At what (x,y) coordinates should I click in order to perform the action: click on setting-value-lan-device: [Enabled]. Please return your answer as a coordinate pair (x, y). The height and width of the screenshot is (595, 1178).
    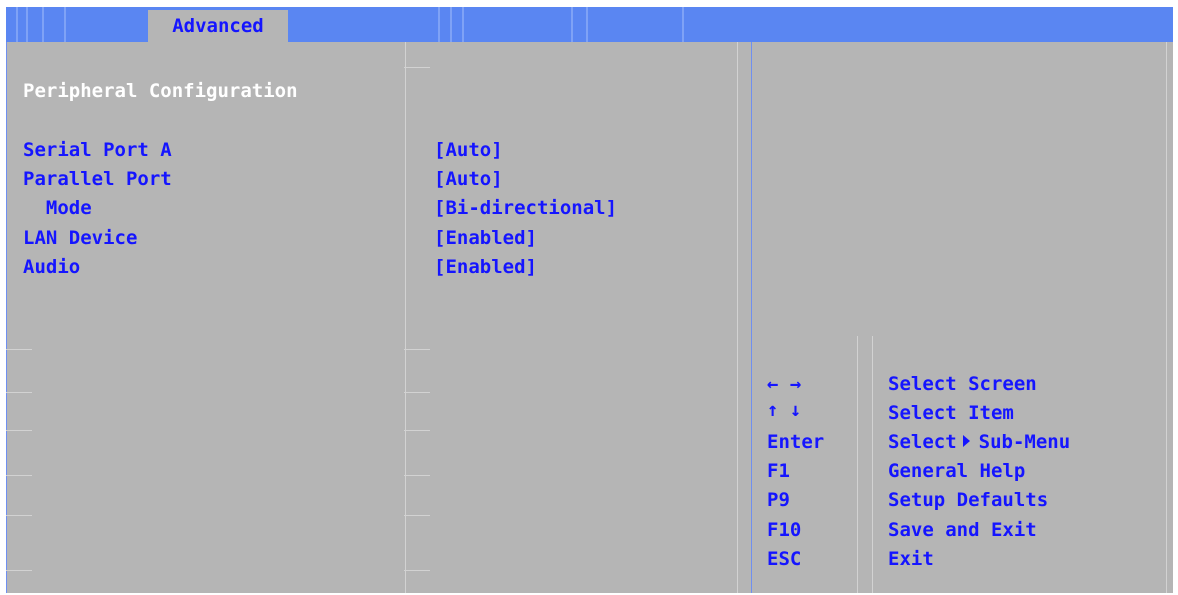
    Looking at the image, I should click on (485, 238).